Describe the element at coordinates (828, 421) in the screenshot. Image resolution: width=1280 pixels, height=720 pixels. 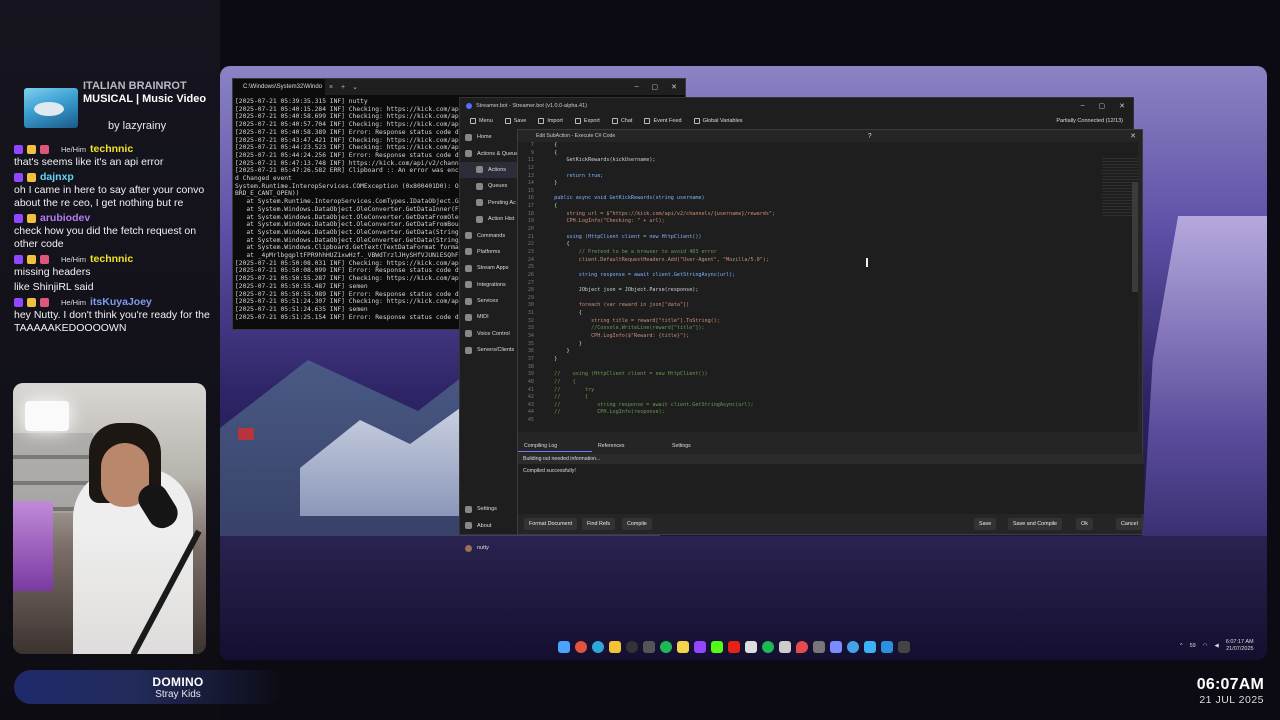
I see `code-line: 45` at that location.